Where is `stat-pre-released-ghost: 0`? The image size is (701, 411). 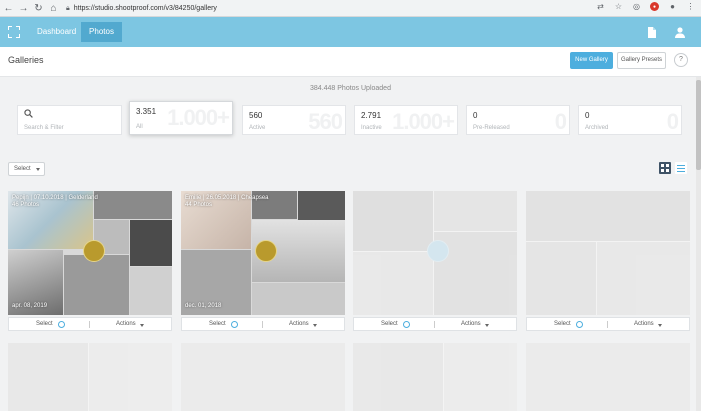
stat-pre-released-ghost: 0 is located at coordinates (560, 121).